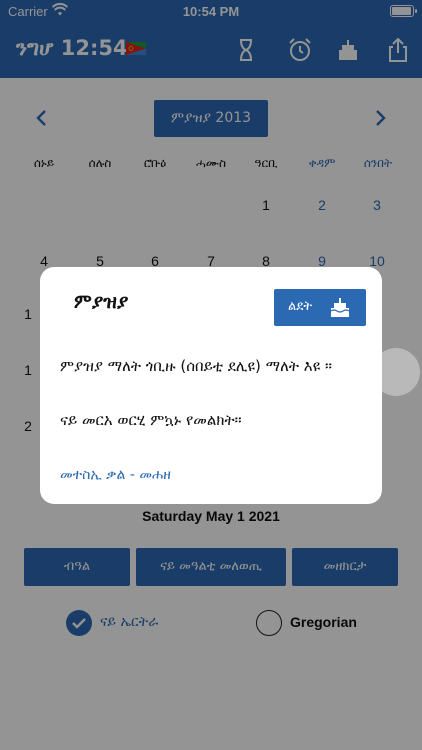 This screenshot has height=750, width=422. Describe the element at coordinates (340, 307) in the screenshot. I see `cake-icon` at that location.